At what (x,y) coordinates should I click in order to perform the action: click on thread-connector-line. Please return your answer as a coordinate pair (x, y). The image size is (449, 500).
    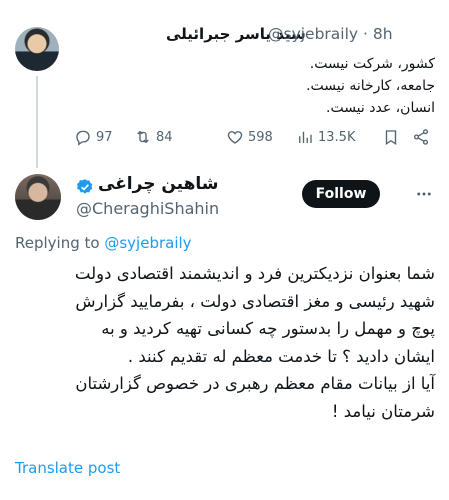
    Looking at the image, I should click on (37, 122).